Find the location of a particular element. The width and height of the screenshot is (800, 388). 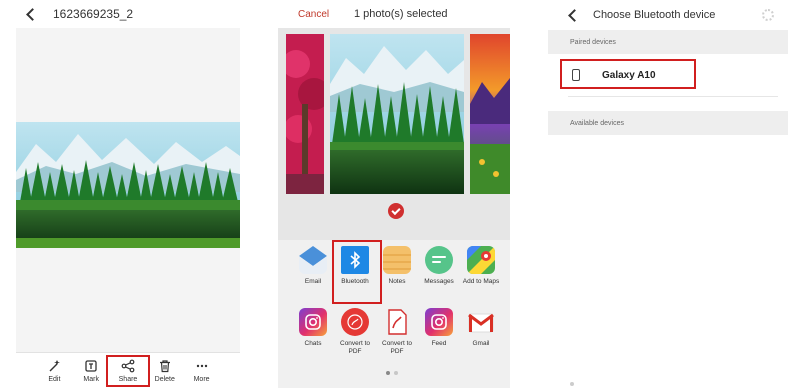

email-icon is located at coordinates (313, 260).